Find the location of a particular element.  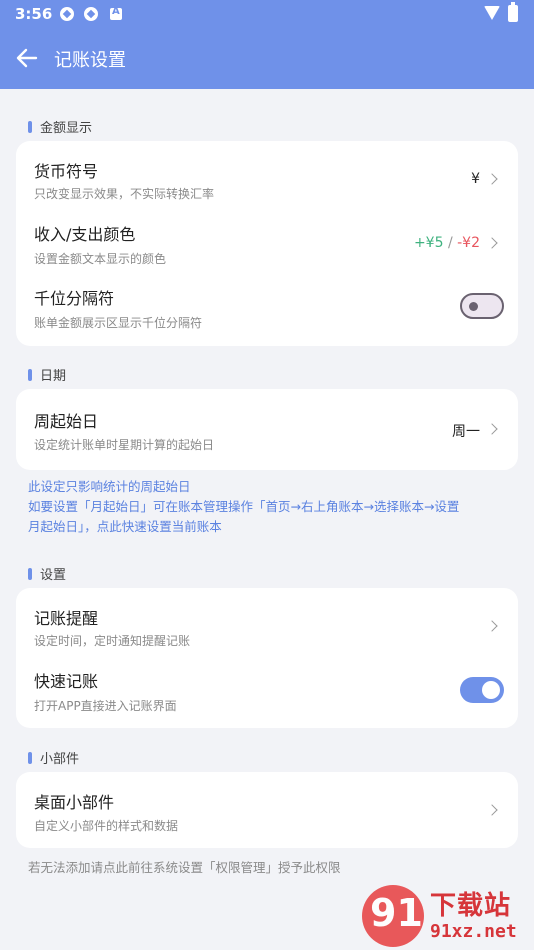

watermark-logo-text: 91 is located at coordinates (396, 913).